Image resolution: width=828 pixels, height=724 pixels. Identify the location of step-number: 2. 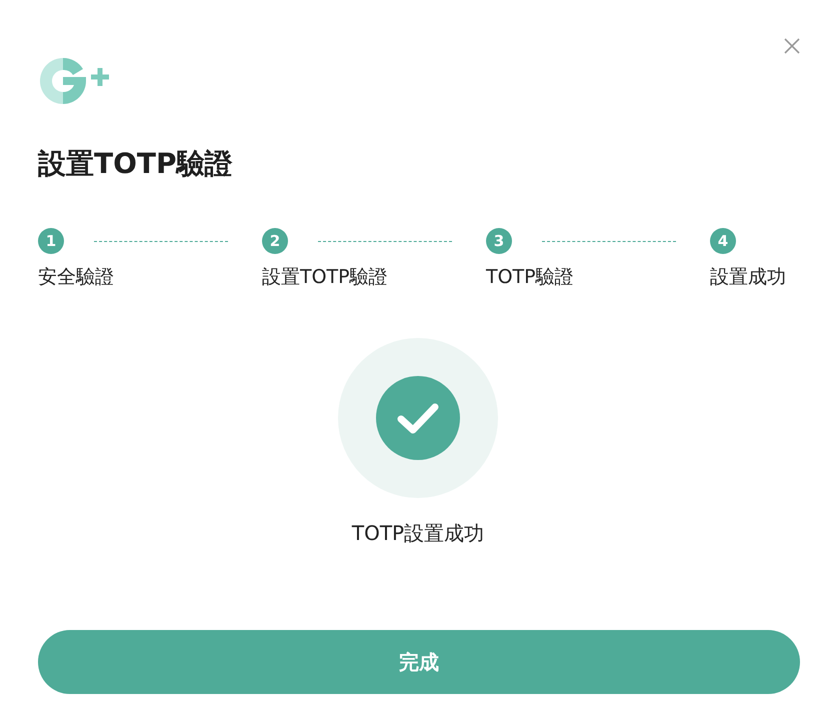
(275, 241).